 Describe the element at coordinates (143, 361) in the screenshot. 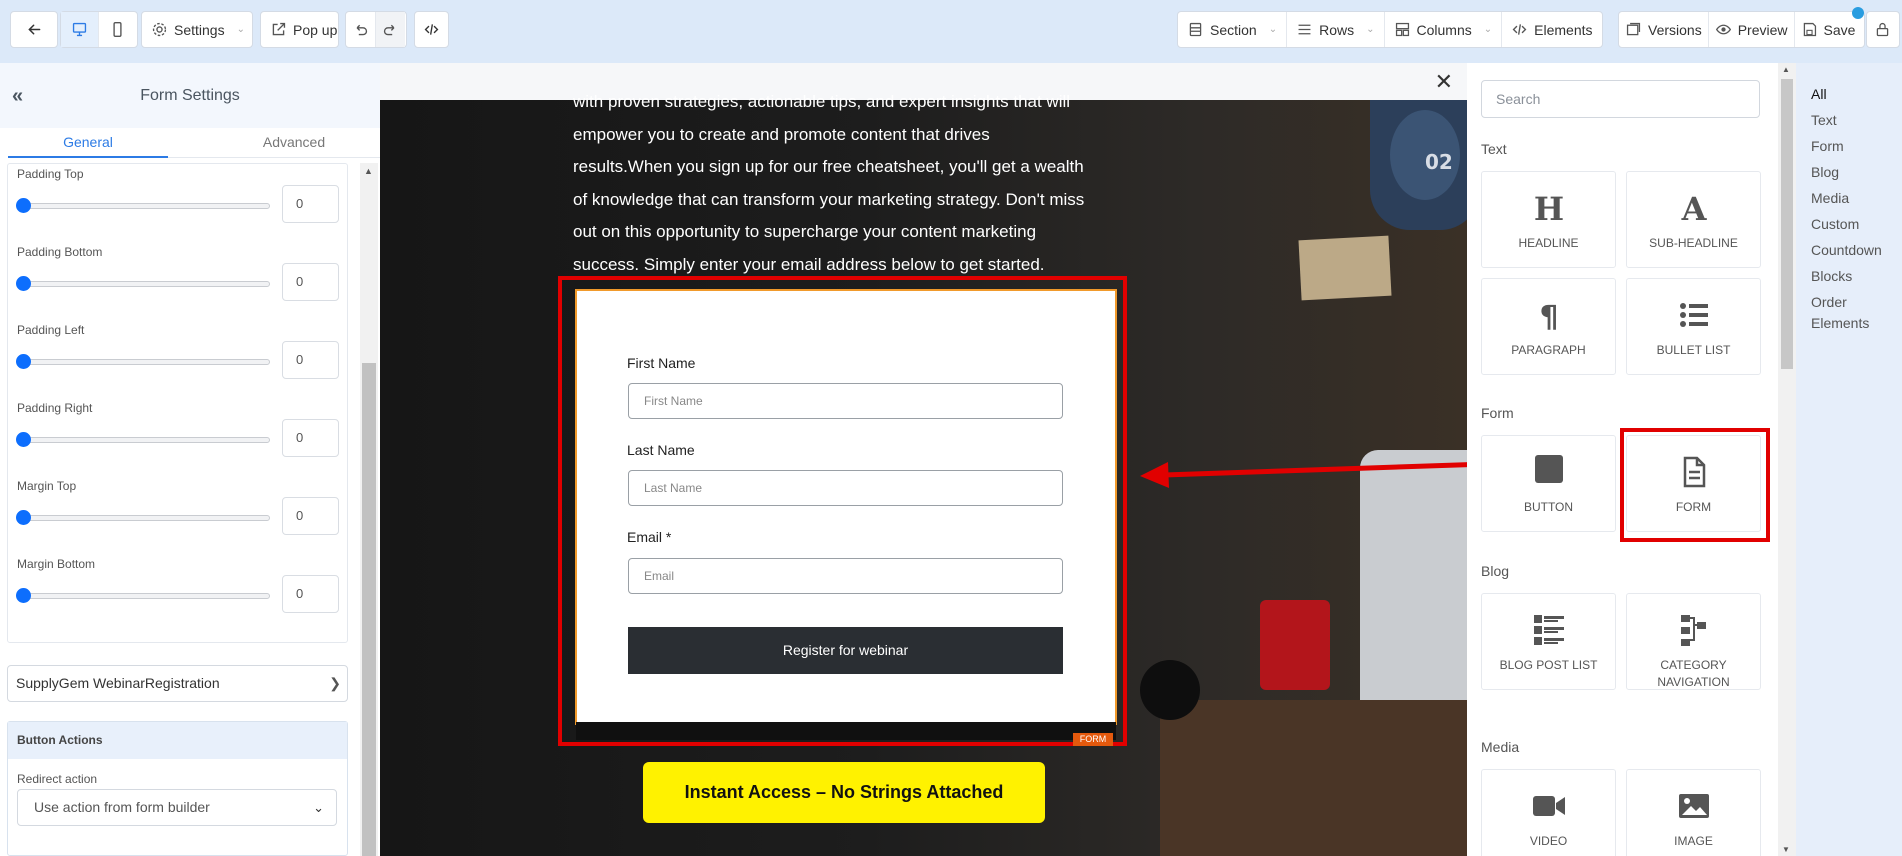

I see `padding-left-slider` at that location.